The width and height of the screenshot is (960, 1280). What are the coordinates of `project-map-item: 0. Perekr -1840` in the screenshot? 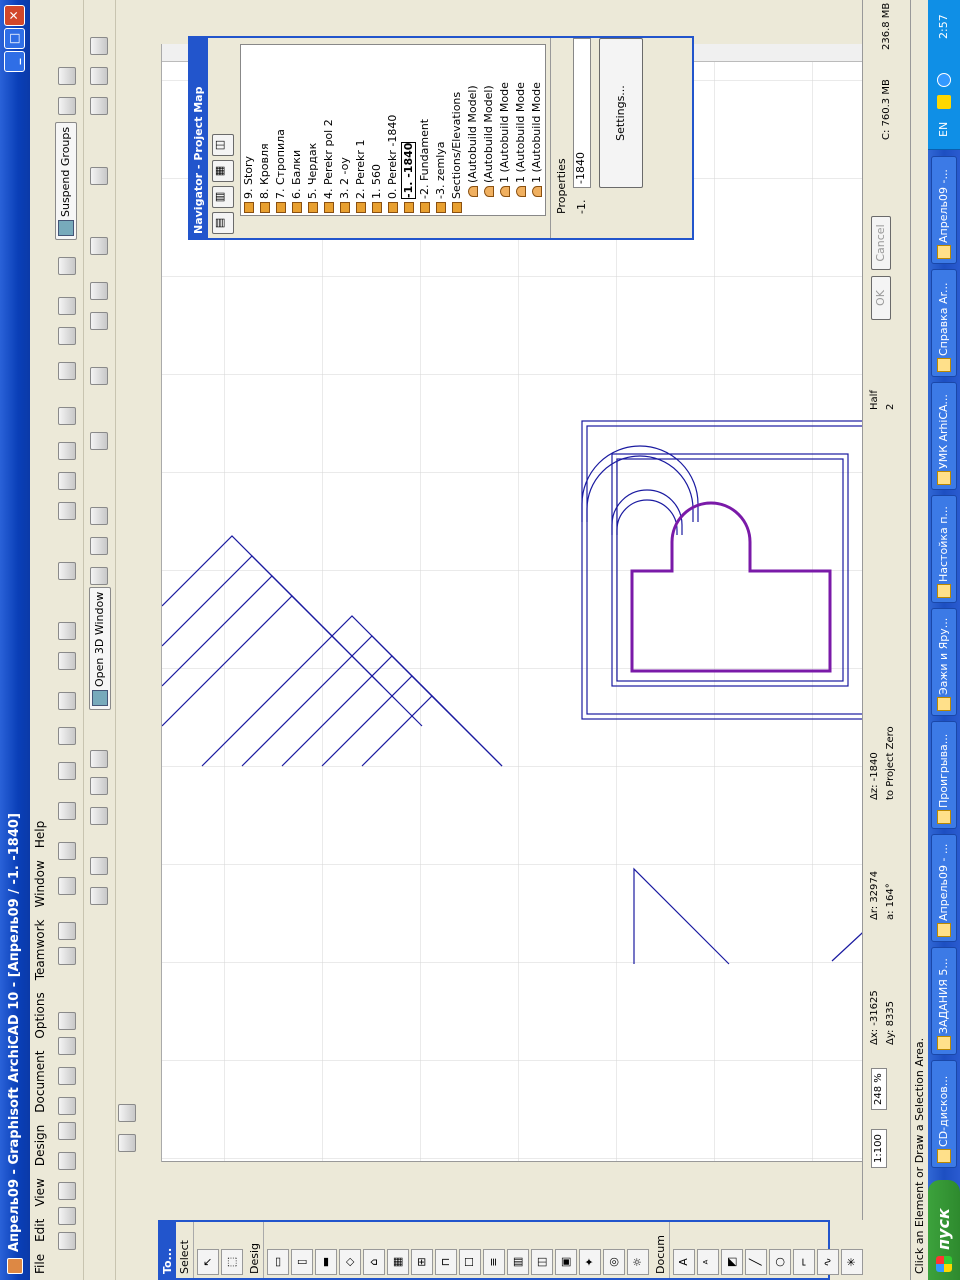 It's located at (393, 130).